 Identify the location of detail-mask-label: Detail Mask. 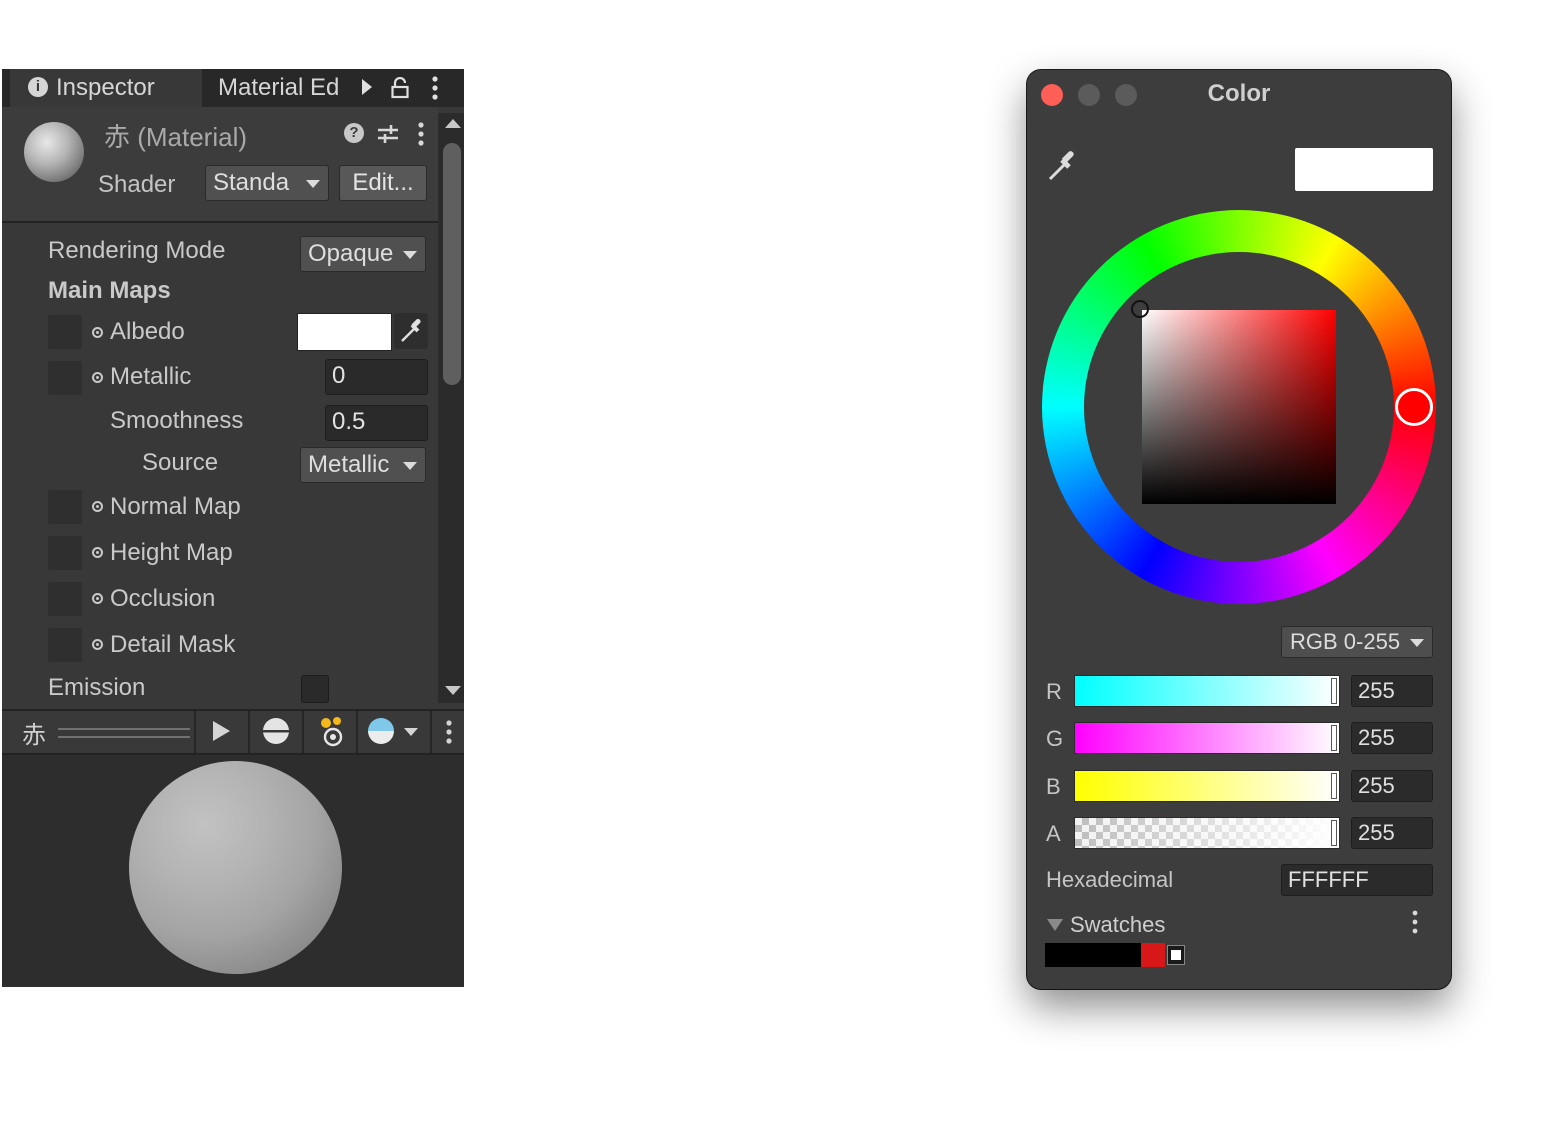
(173, 644).